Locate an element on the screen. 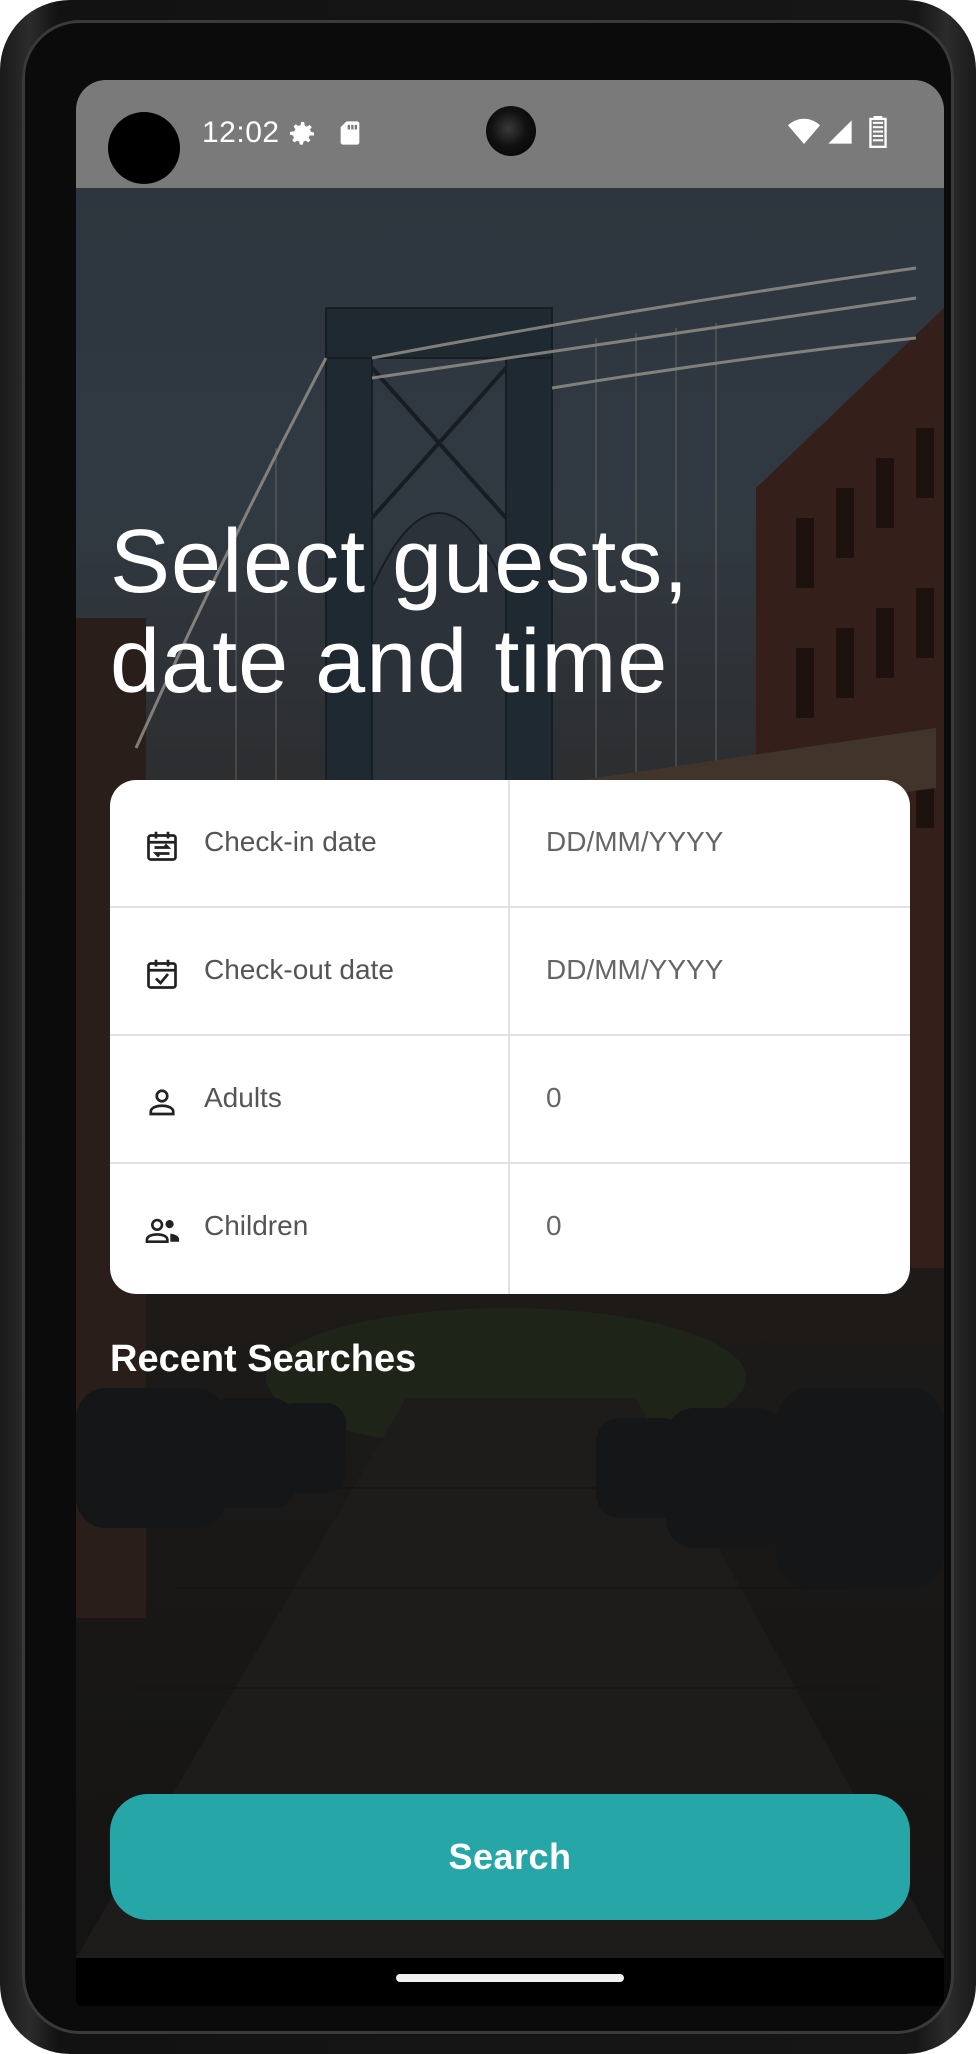 The width and height of the screenshot is (976, 2054). recent-searches-heading: Recent Searches is located at coordinates (263, 1359).